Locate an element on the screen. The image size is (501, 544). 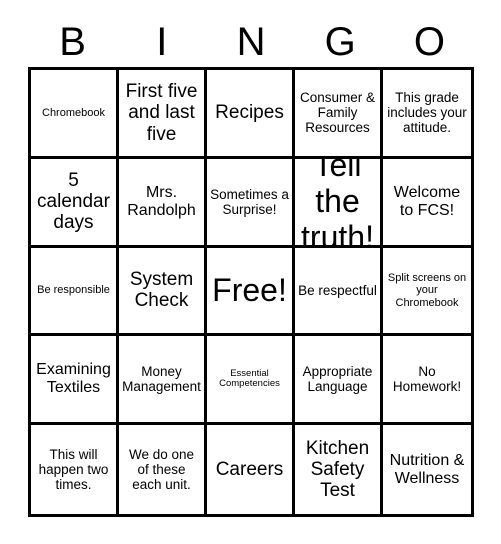
header-letter-n: N is located at coordinates (251, 42).